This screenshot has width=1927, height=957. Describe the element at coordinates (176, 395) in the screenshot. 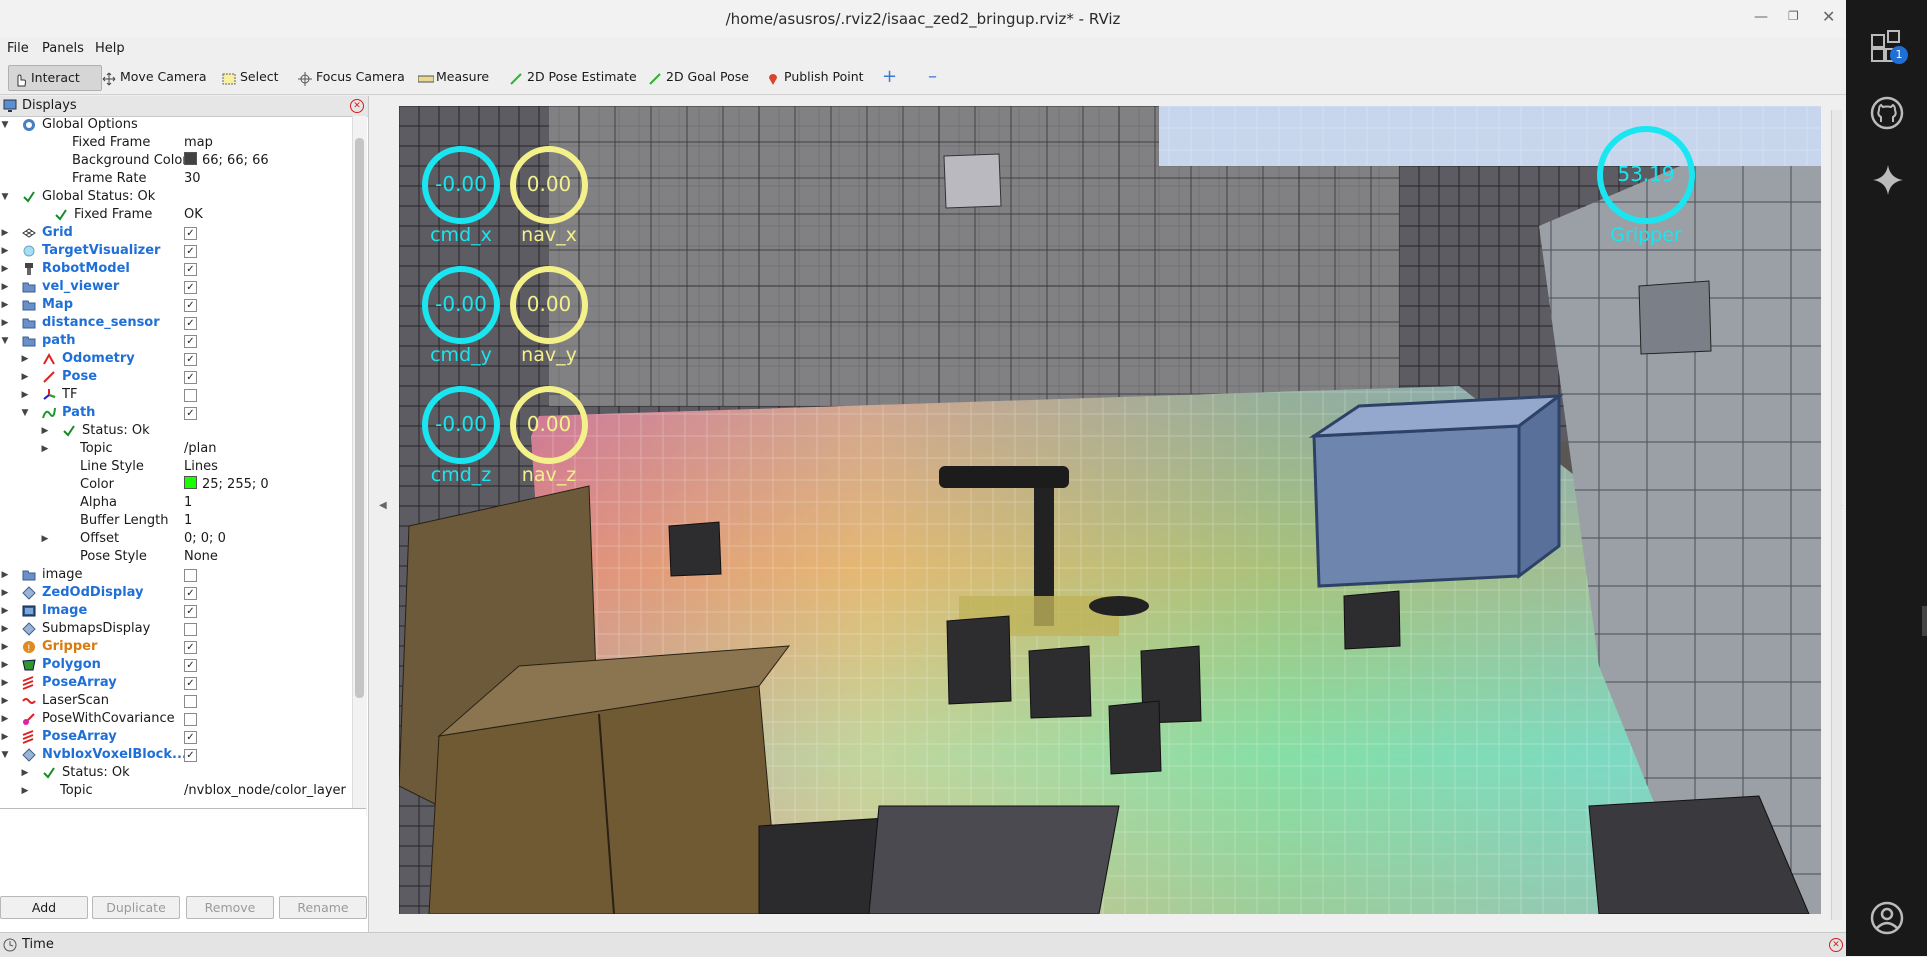

I see `display-row: ▶ TF` at that location.